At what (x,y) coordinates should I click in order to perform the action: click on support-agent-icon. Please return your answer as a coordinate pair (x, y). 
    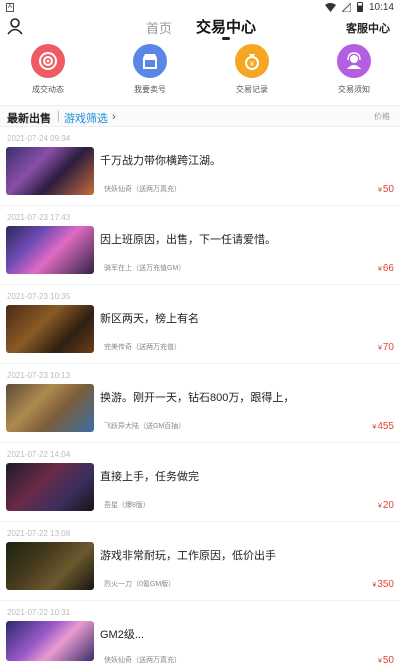
    Looking at the image, I should click on (354, 61).